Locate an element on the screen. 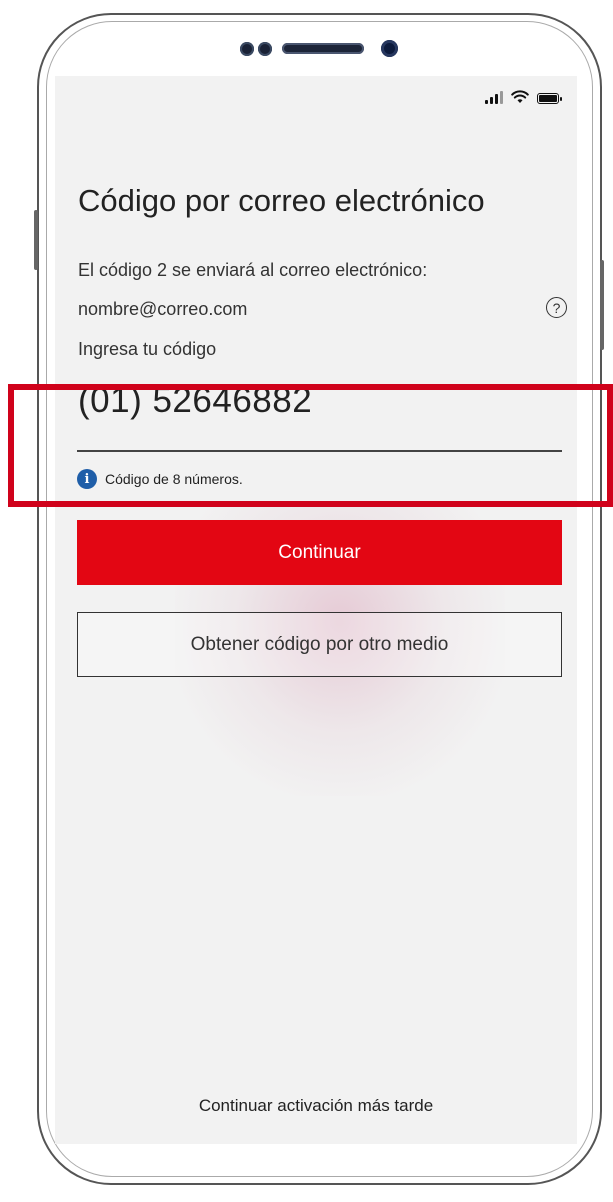 The image size is (613, 1202). email-address: nombre@correo.com is located at coordinates (163, 309).